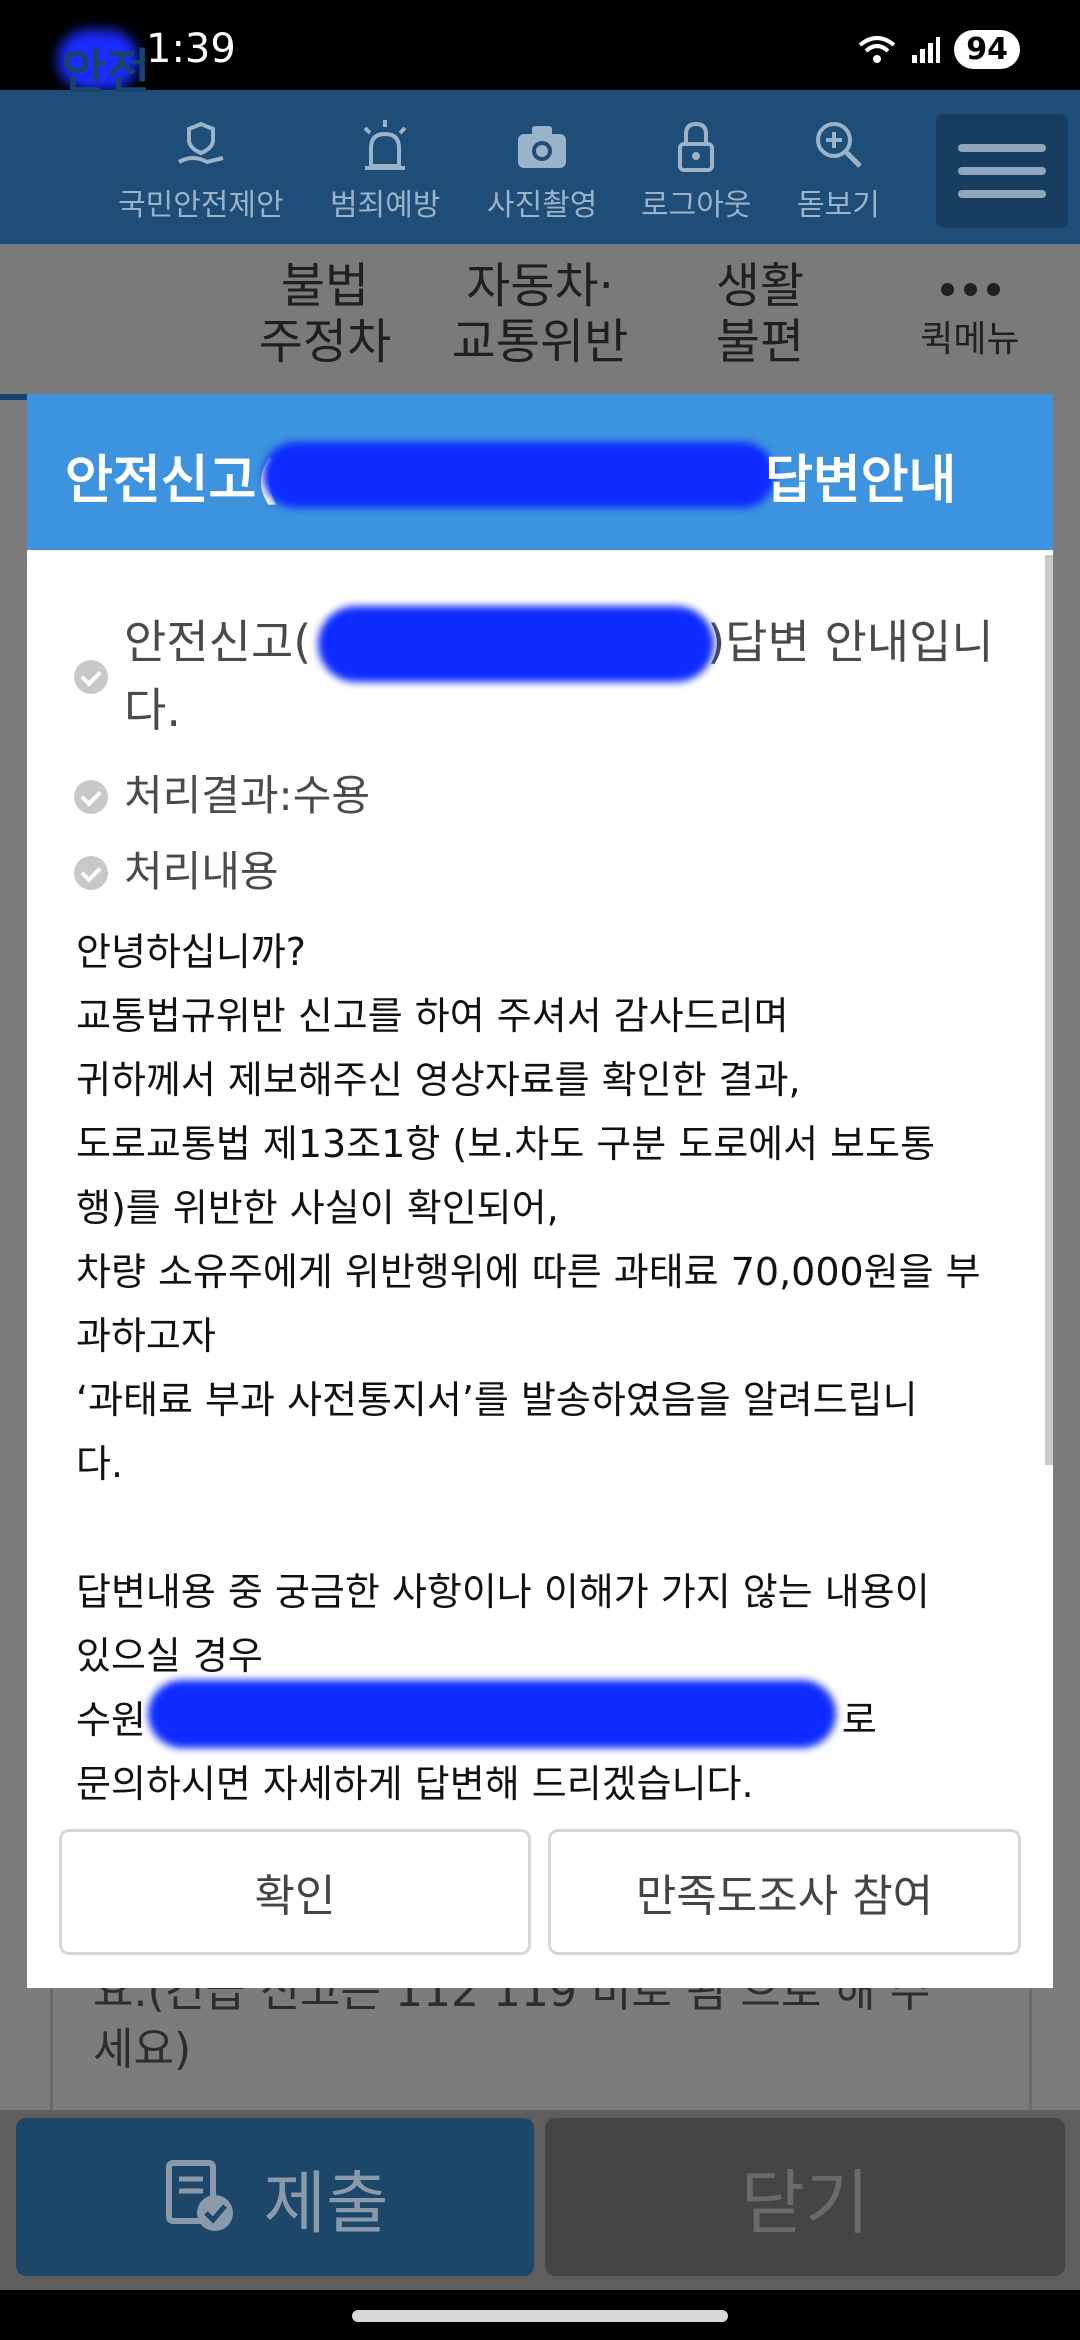 This screenshot has height=2340, width=1080. What do you see at coordinates (528, 1272) in the screenshot?
I see `body-line: 차량 소유주에게 위반행위에 따른 과태료 70,000원을 부` at bounding box center [528, 1272].